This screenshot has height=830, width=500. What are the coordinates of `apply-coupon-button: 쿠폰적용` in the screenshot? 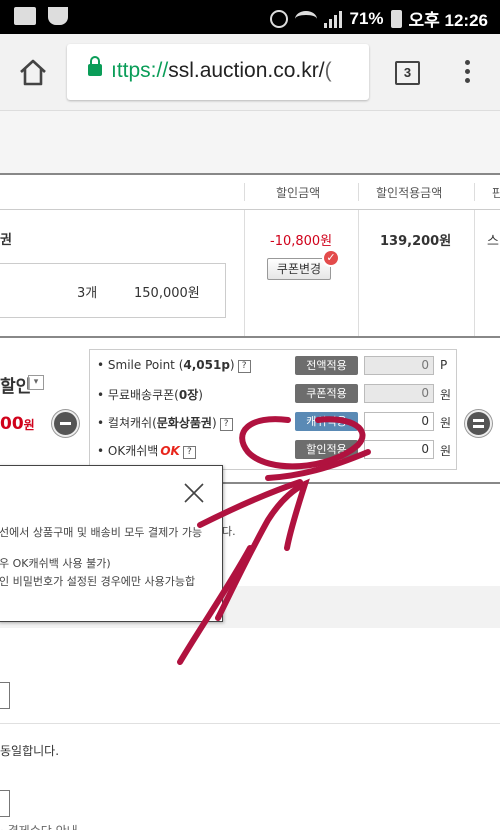 It's located at (326, 393).